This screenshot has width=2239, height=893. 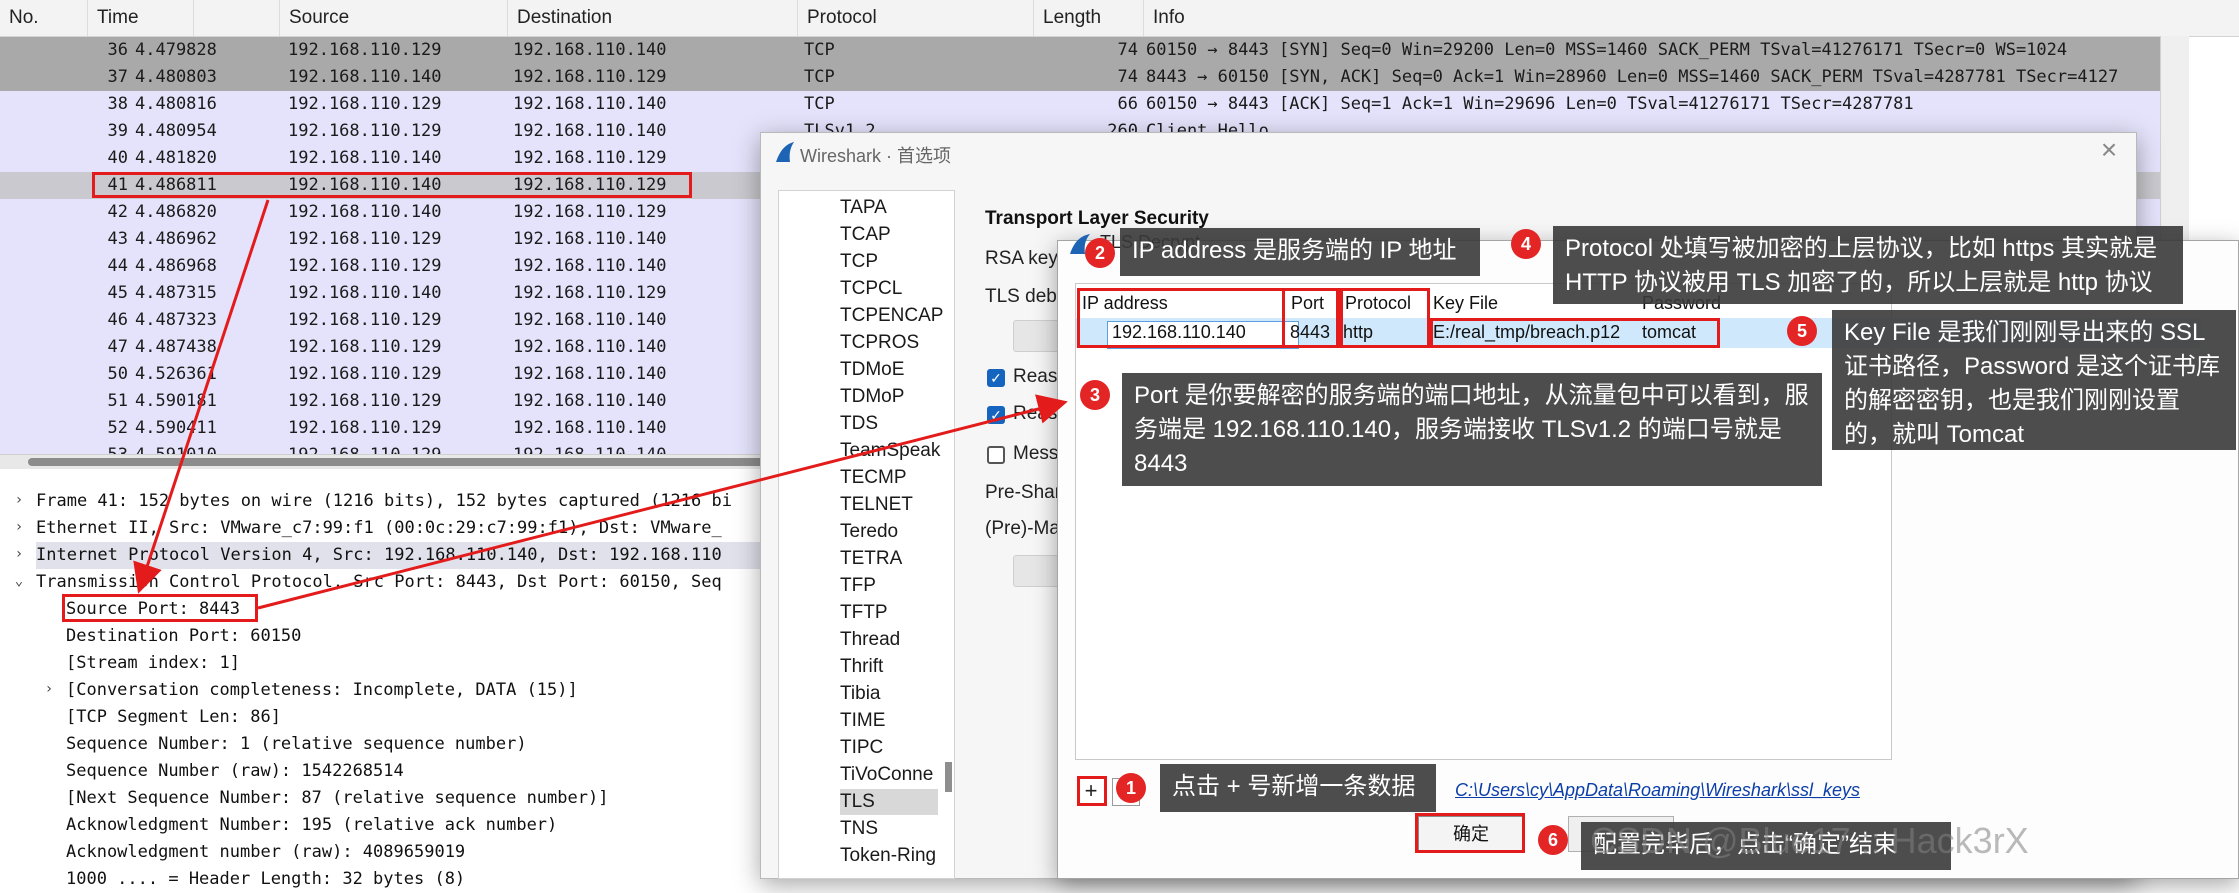 What do you see at coordinates (1809, 840) in the screenshot?
I see `watermark: CSDN @Blue17 :: Hack3rX` at bounding box center [1809, 840].